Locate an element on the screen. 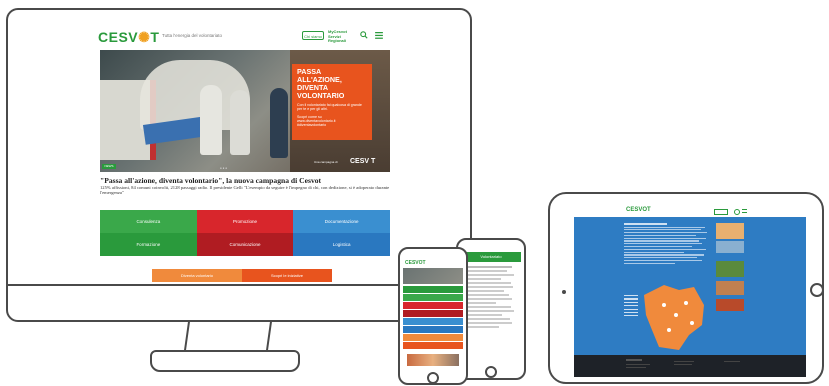  tile-logistica: Logistica is located at coordinates (341, 244).